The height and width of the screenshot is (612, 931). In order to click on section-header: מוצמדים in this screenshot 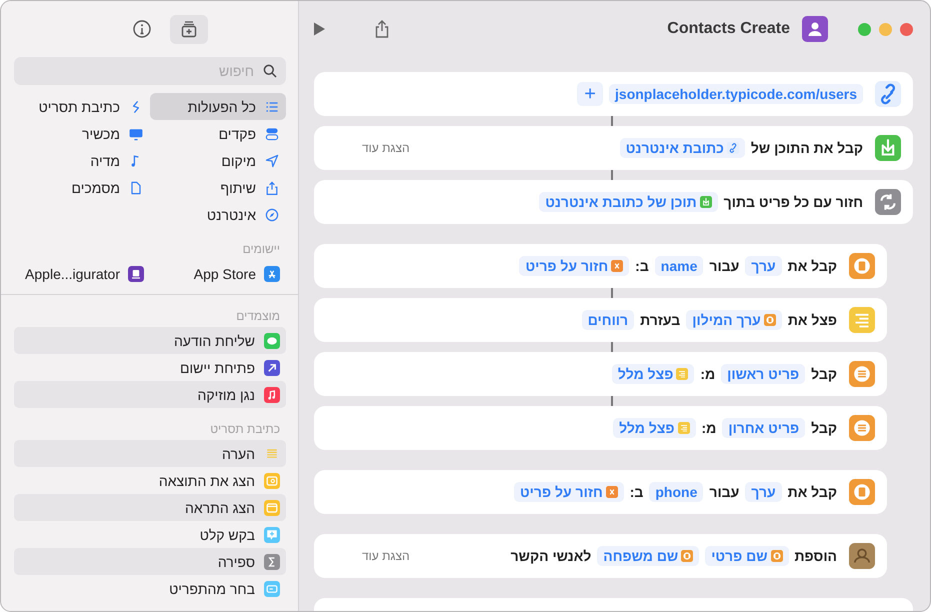, I will do `click(258, 316)`.